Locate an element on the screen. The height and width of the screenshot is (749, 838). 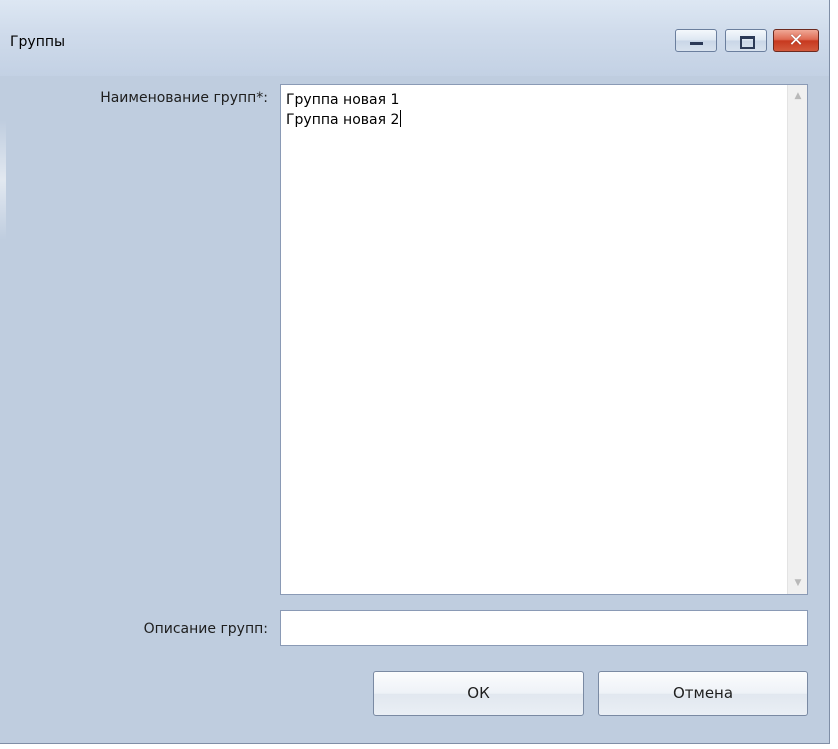
group-name-line: Группа новая 2 is located at coordinates (343, 120).